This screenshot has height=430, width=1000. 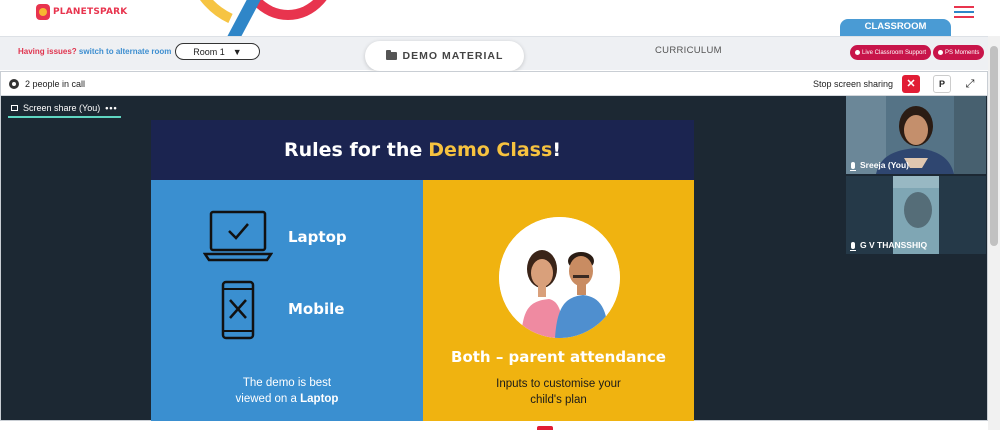 I want to click on demo-material-label: DEMO MATERIAL, so click(x=453, y=56).